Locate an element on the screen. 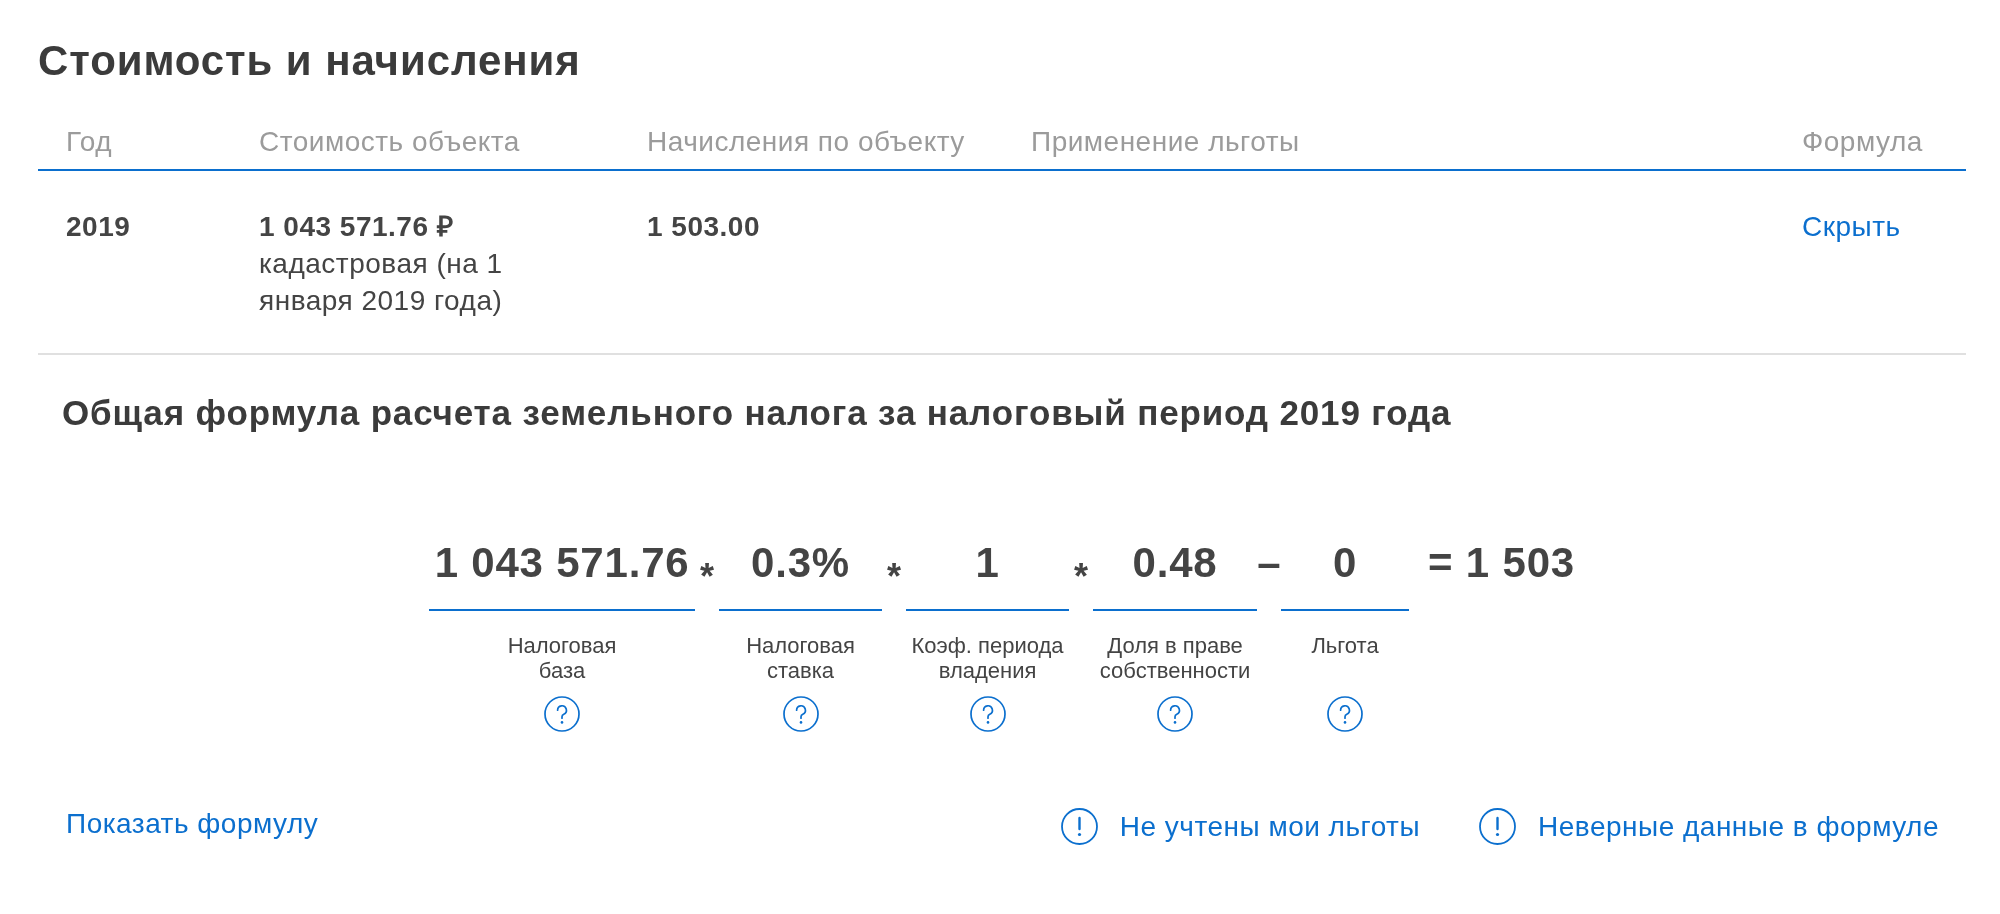  formula-label: Льгота is located at coordinates (1345, 645).